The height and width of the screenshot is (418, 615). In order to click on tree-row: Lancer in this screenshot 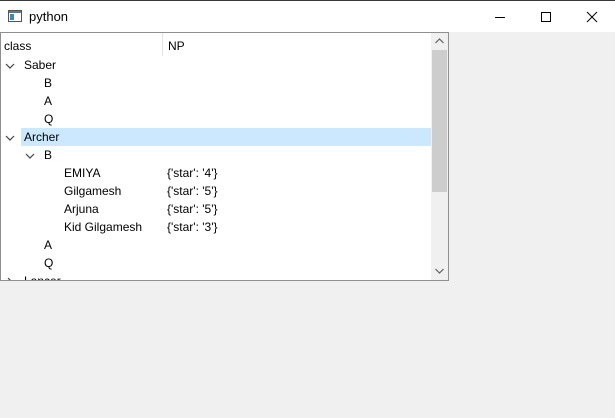, I will do `click(216, 276)`.